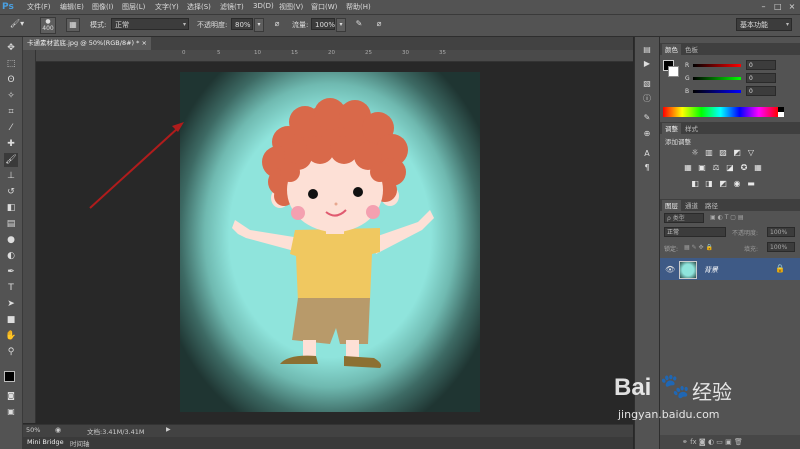  What do you see at coordinates (379, 25) in the screenshot?
I see `pressure-size-icon: ⌀` at bounding box center [379, 25].